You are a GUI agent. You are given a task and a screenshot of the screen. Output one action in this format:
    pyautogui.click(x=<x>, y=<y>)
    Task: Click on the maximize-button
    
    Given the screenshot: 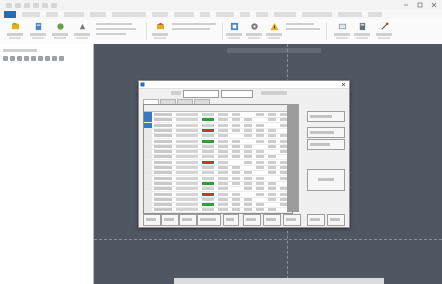 What is the action you would take?
    pyautogui.click(x=420, y=4)
    